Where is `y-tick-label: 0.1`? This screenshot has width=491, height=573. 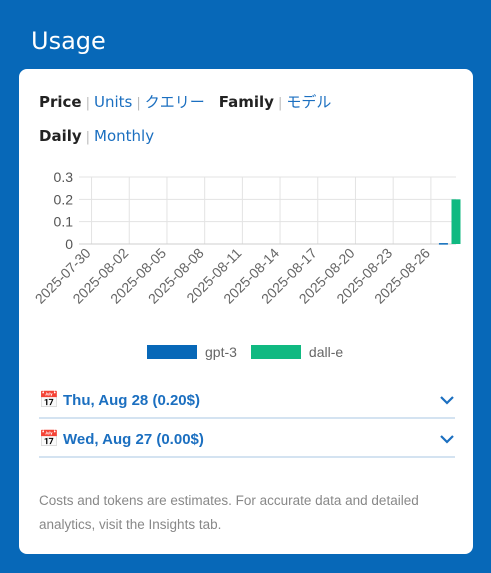 y-tick-label: 0.1 is located at coordinates (64, 222).